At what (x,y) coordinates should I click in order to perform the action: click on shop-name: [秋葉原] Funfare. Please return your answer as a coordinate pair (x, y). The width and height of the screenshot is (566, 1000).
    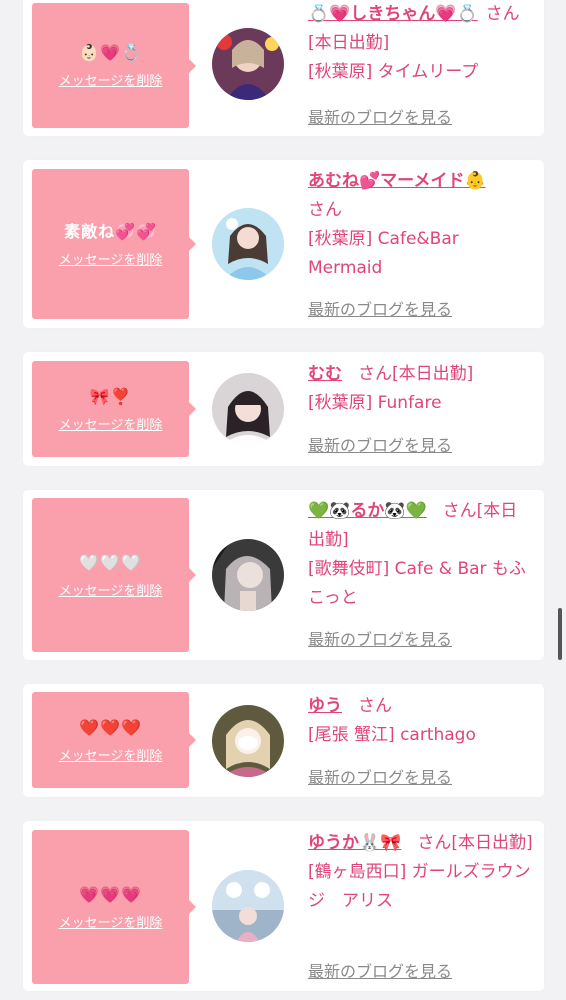
    Looking at the image, I should click on (375, 403).